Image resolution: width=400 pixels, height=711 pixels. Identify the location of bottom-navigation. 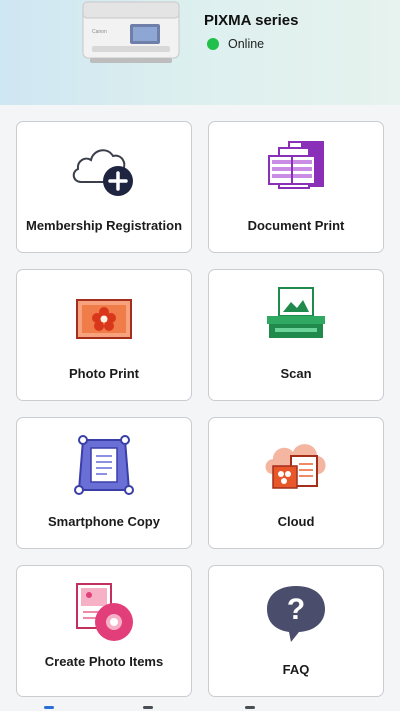
(200, 707).